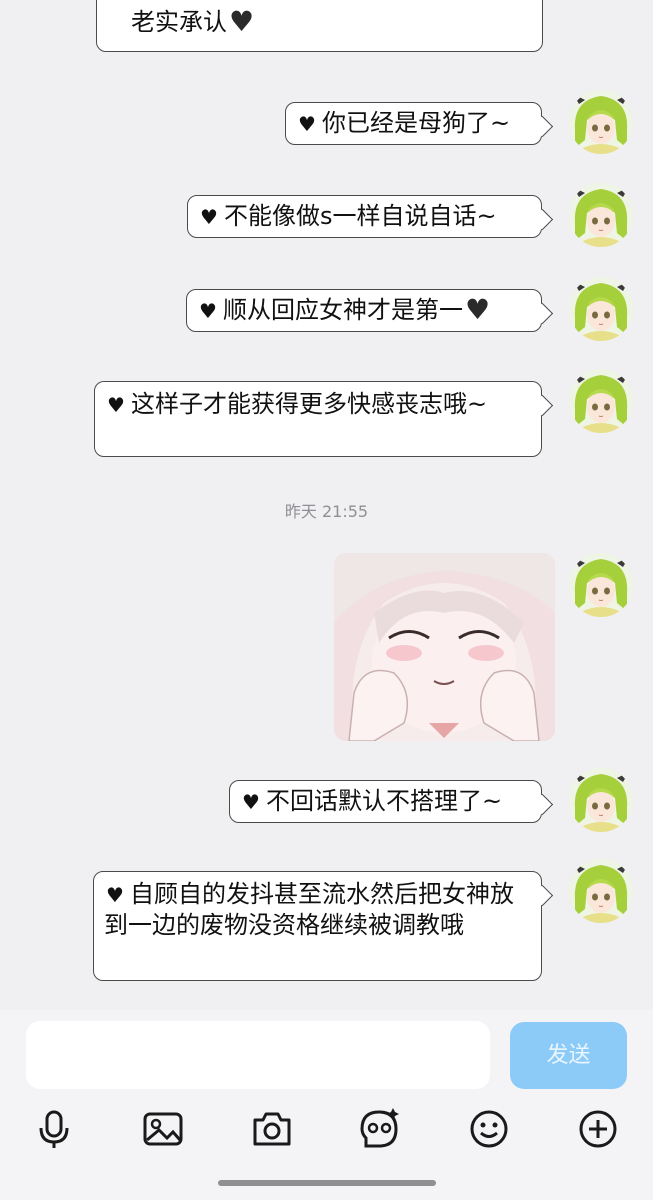 The width and height of the screenshot is (653, 1200). What do you see at coordinates (360, 216) in the screenshot?
I see `message-text: 不能像做s一样自说自话~` at bounding box center [360, 216].